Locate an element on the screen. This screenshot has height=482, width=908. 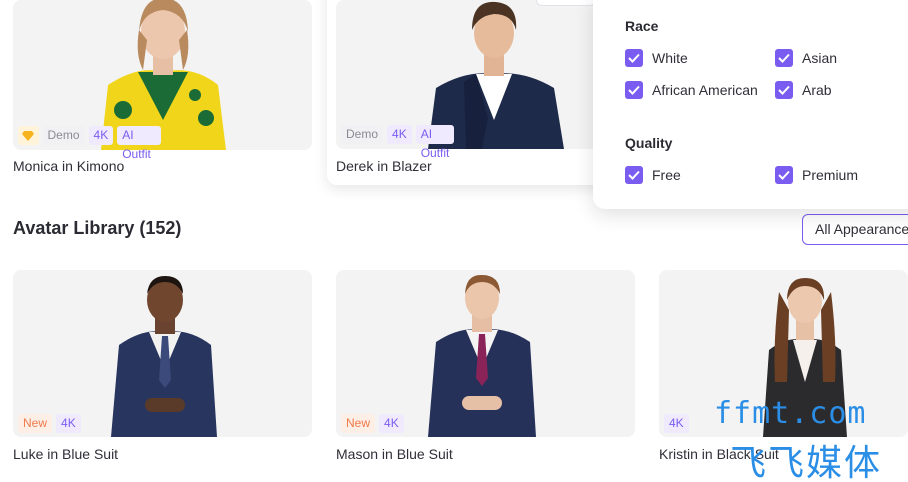
quality-heading: Quality is located at coordinates (649, 143).